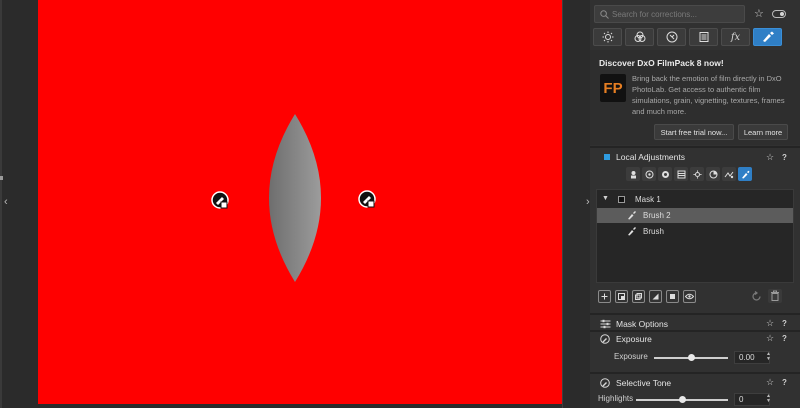 The height and width of the screenshot is (408, 800). What do you see at coordinates (695, 324) in the screenshot?
I see `mask-options-header: Mask Options ☆ ?` at bounding box center [695, 324].